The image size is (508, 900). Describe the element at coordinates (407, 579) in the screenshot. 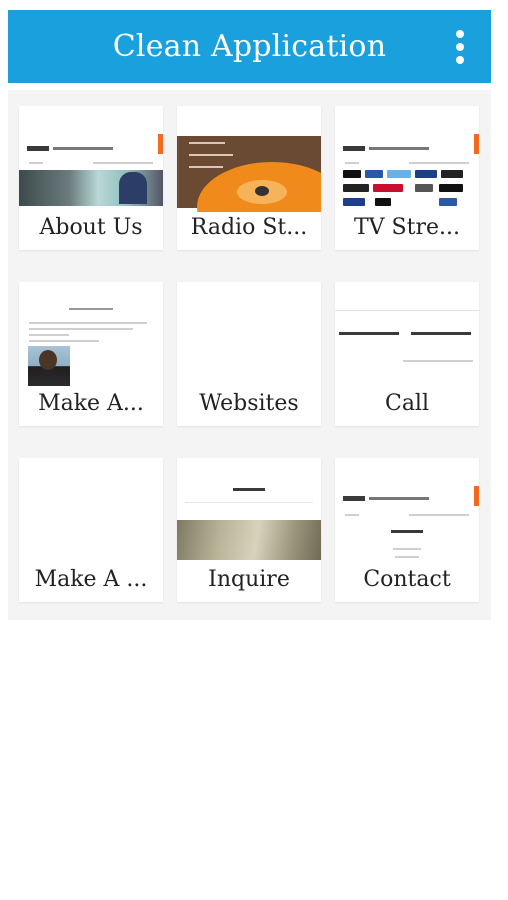

I see `tile-label: Contact` at that location.